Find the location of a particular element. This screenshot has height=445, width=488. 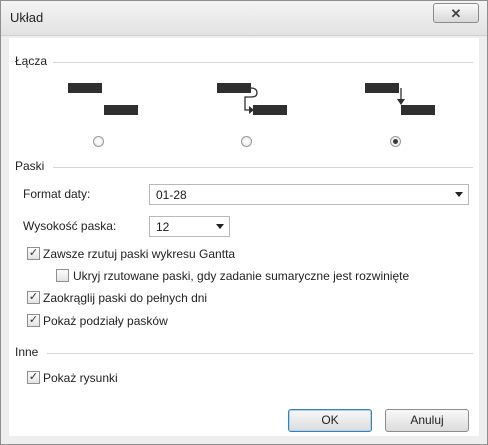

show-bar-splits-label: Pokaż podziały pasków is located at coordinates (105, 321).